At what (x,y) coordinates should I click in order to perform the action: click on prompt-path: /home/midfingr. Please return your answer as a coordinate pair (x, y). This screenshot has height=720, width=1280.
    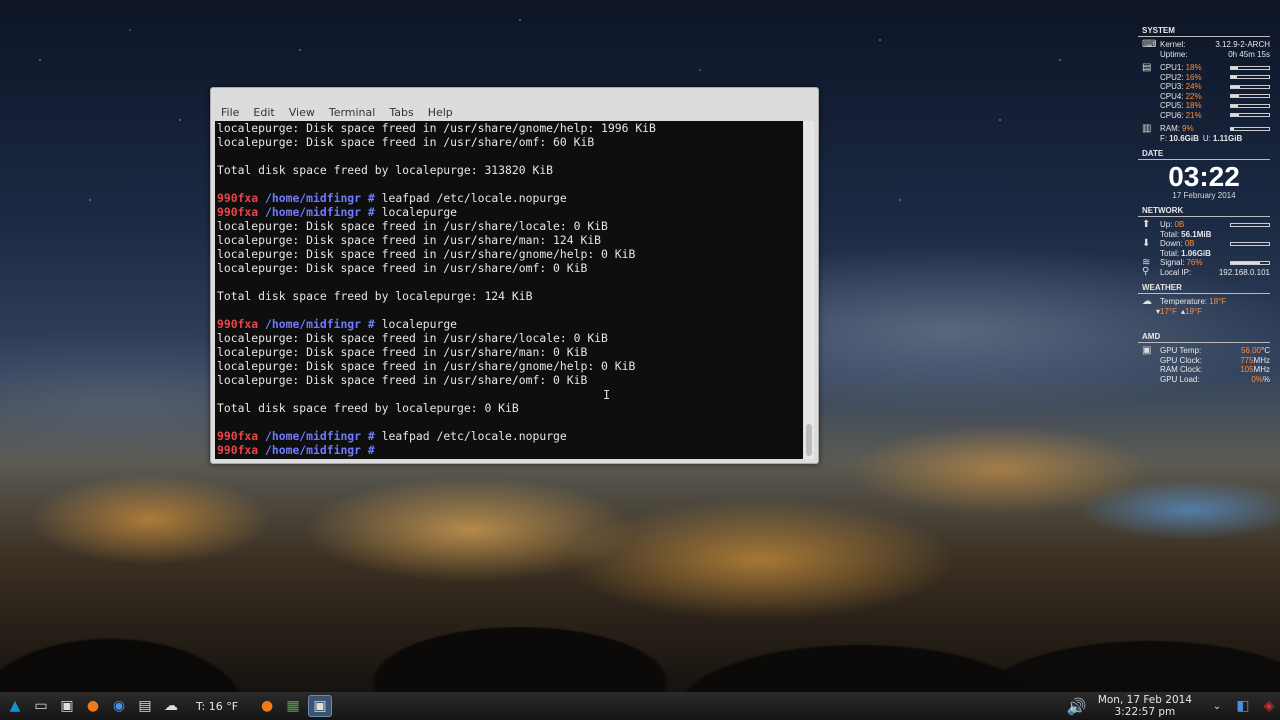
    Looking at the image, I should click on (313, 324).